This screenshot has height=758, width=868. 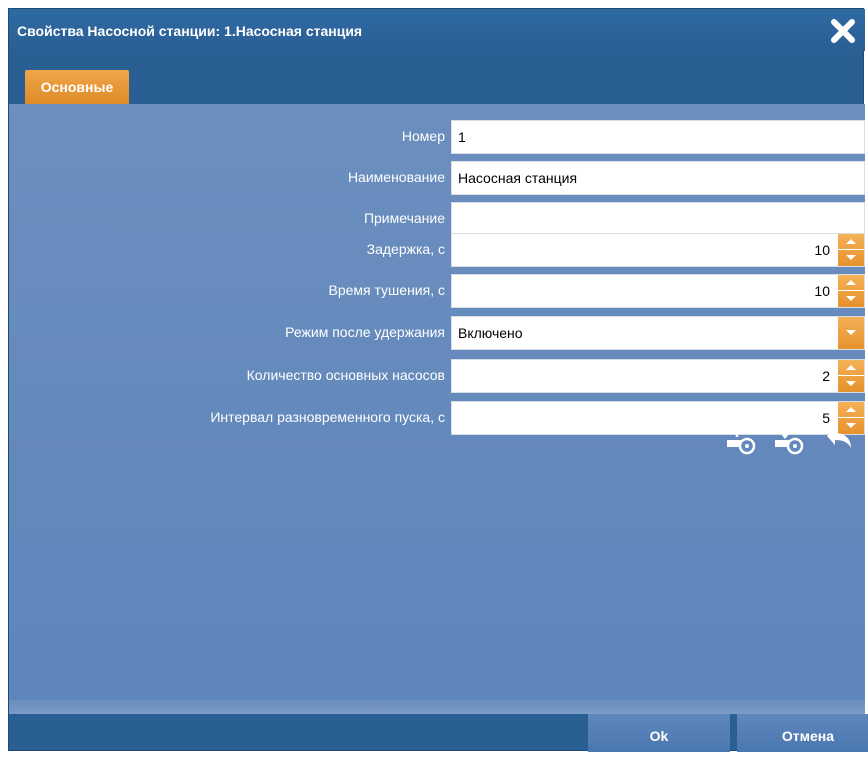 What do you see at coordinates (423, 136) in the screenshot?
I see `number-label: Номер` at bounding box center [423, 136].